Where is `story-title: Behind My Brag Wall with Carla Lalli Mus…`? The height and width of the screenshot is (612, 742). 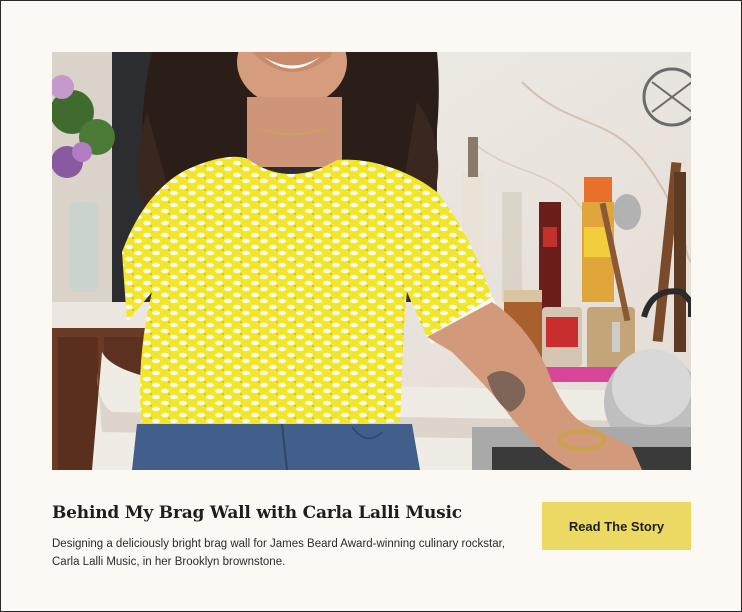 story-title: Behind My Brag Wall with Carla Lalli Mus… is located at coordinates (257, 513).